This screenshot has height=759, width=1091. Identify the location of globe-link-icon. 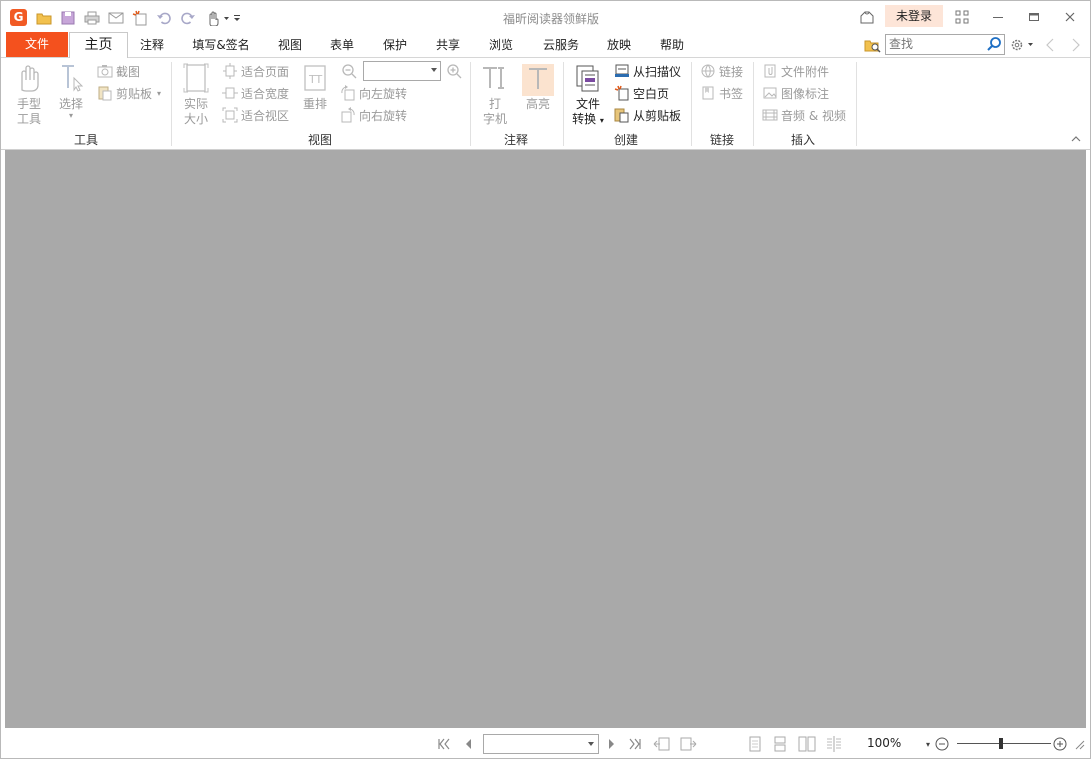
(708, 71).